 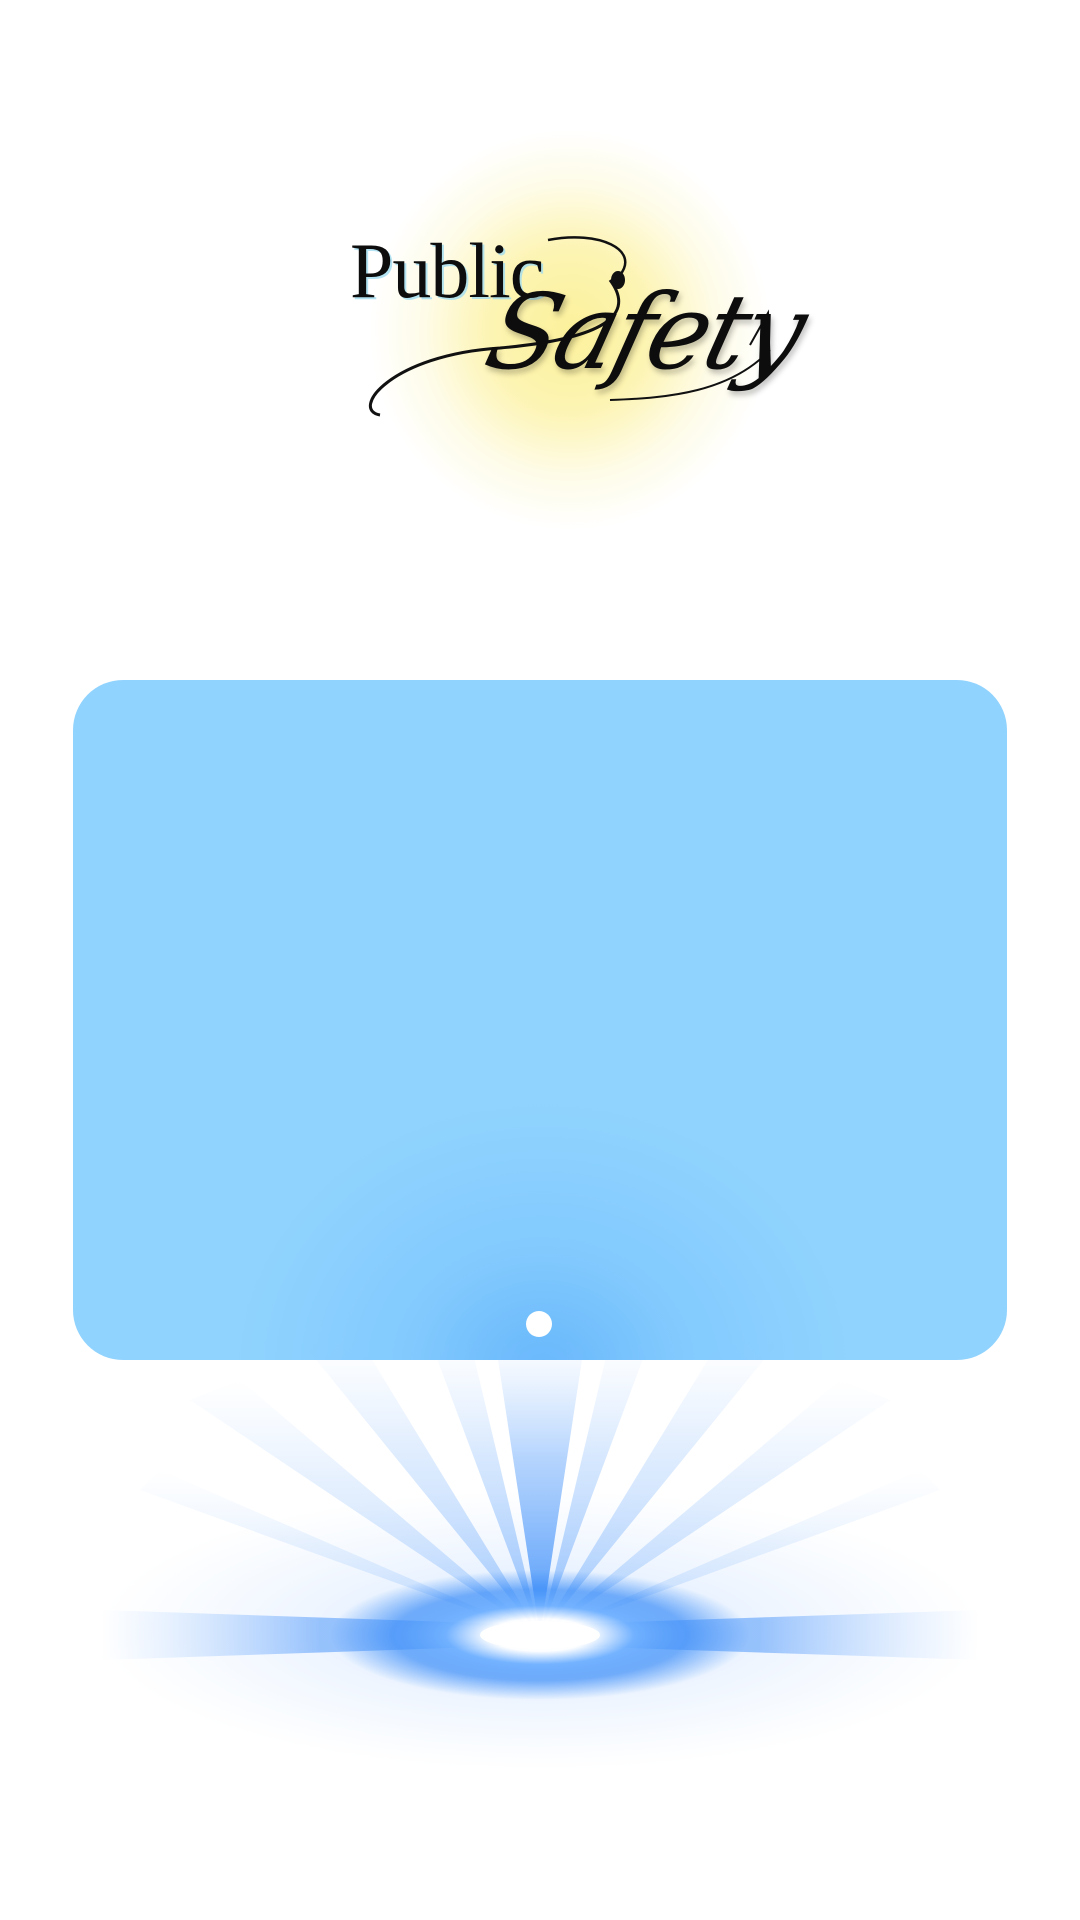 I want to click on public-safety-logo: Public Safety, so click(x=563, y=330).